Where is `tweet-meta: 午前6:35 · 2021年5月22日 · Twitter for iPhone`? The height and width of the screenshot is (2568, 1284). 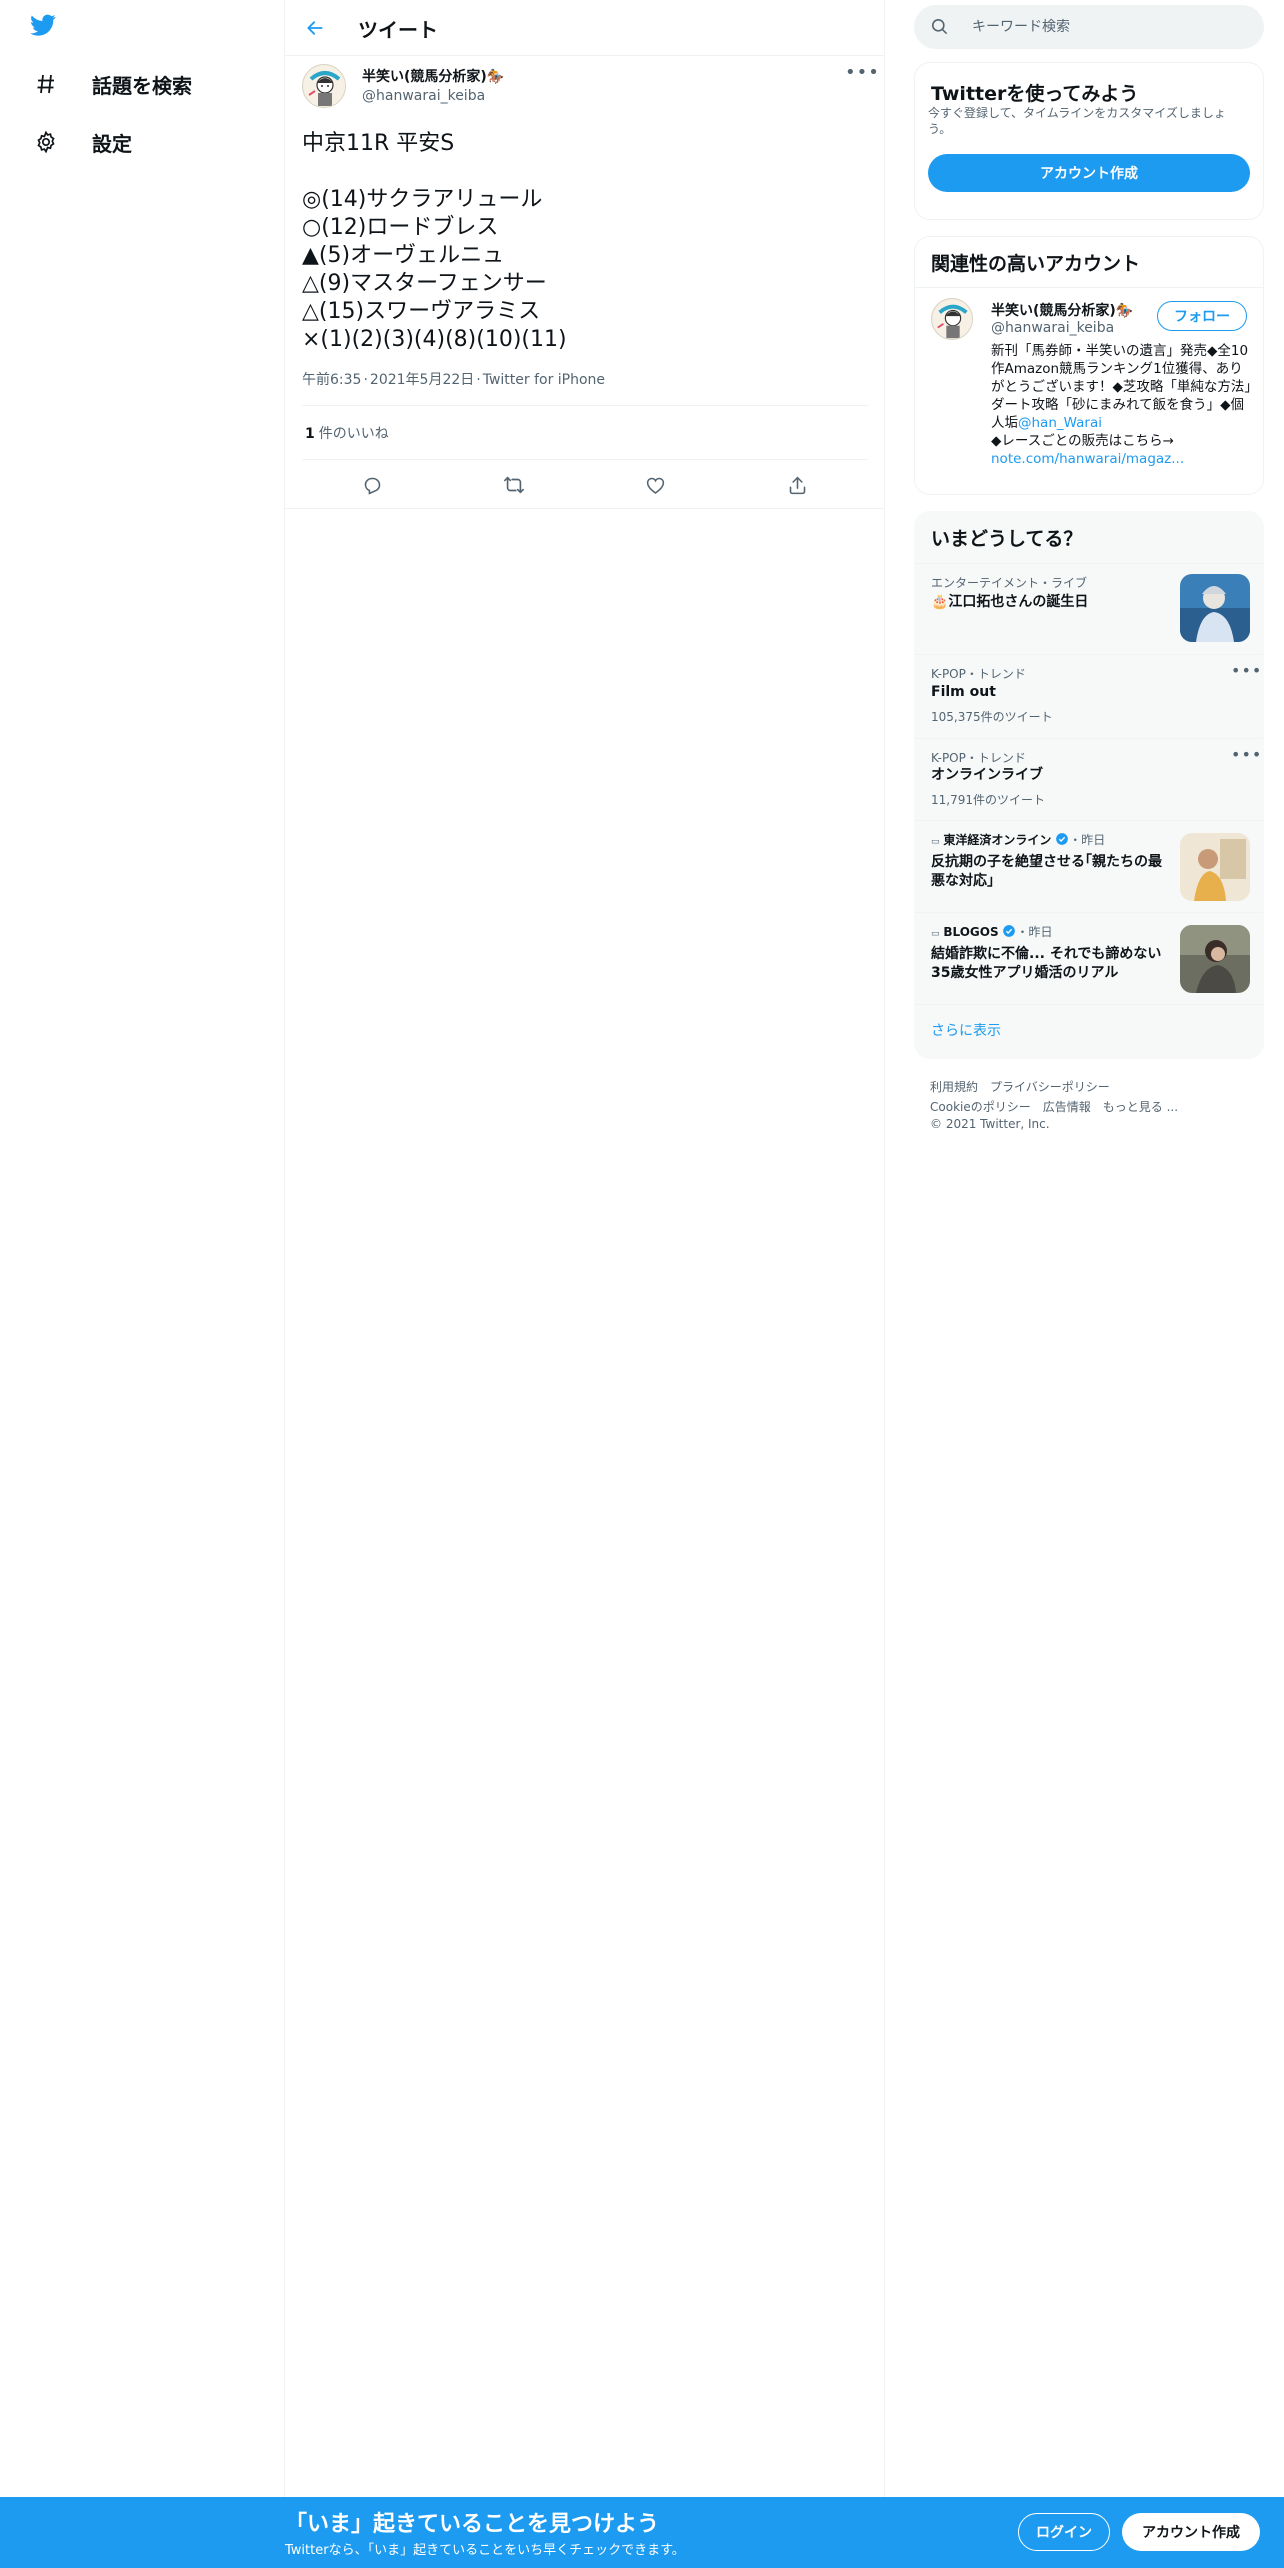 tweet-meta: 午前6:35 · 2021年5月22日 · Twitter for iPhone is located at coordinates (454, 379).